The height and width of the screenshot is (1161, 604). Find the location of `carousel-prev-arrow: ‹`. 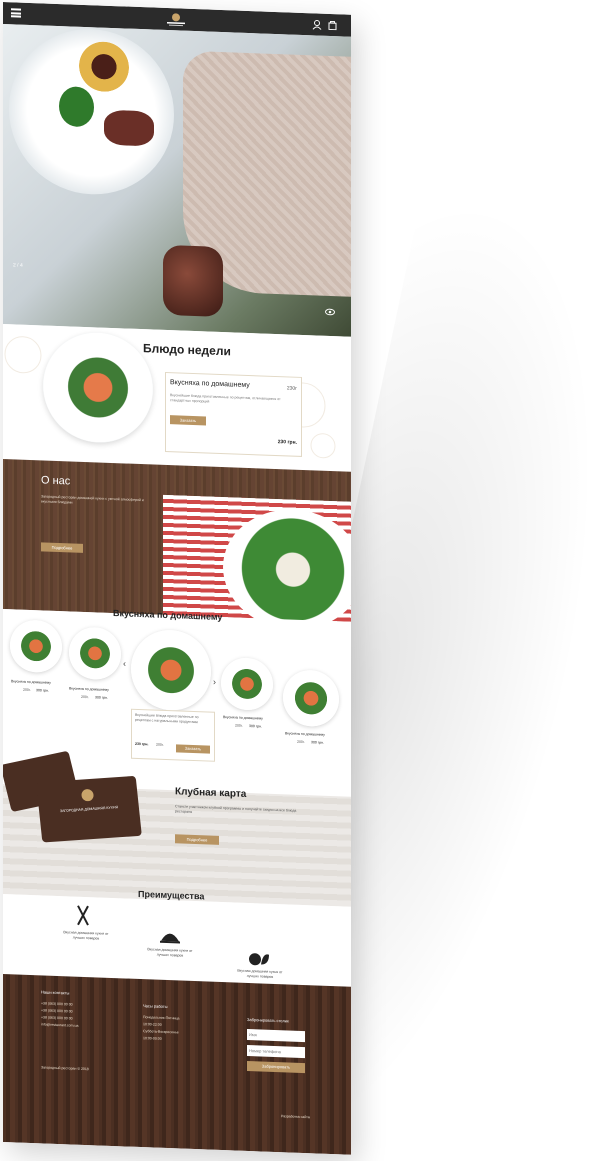

carousel-prev-arrow: ‹ is located at coordinates (124, 663).